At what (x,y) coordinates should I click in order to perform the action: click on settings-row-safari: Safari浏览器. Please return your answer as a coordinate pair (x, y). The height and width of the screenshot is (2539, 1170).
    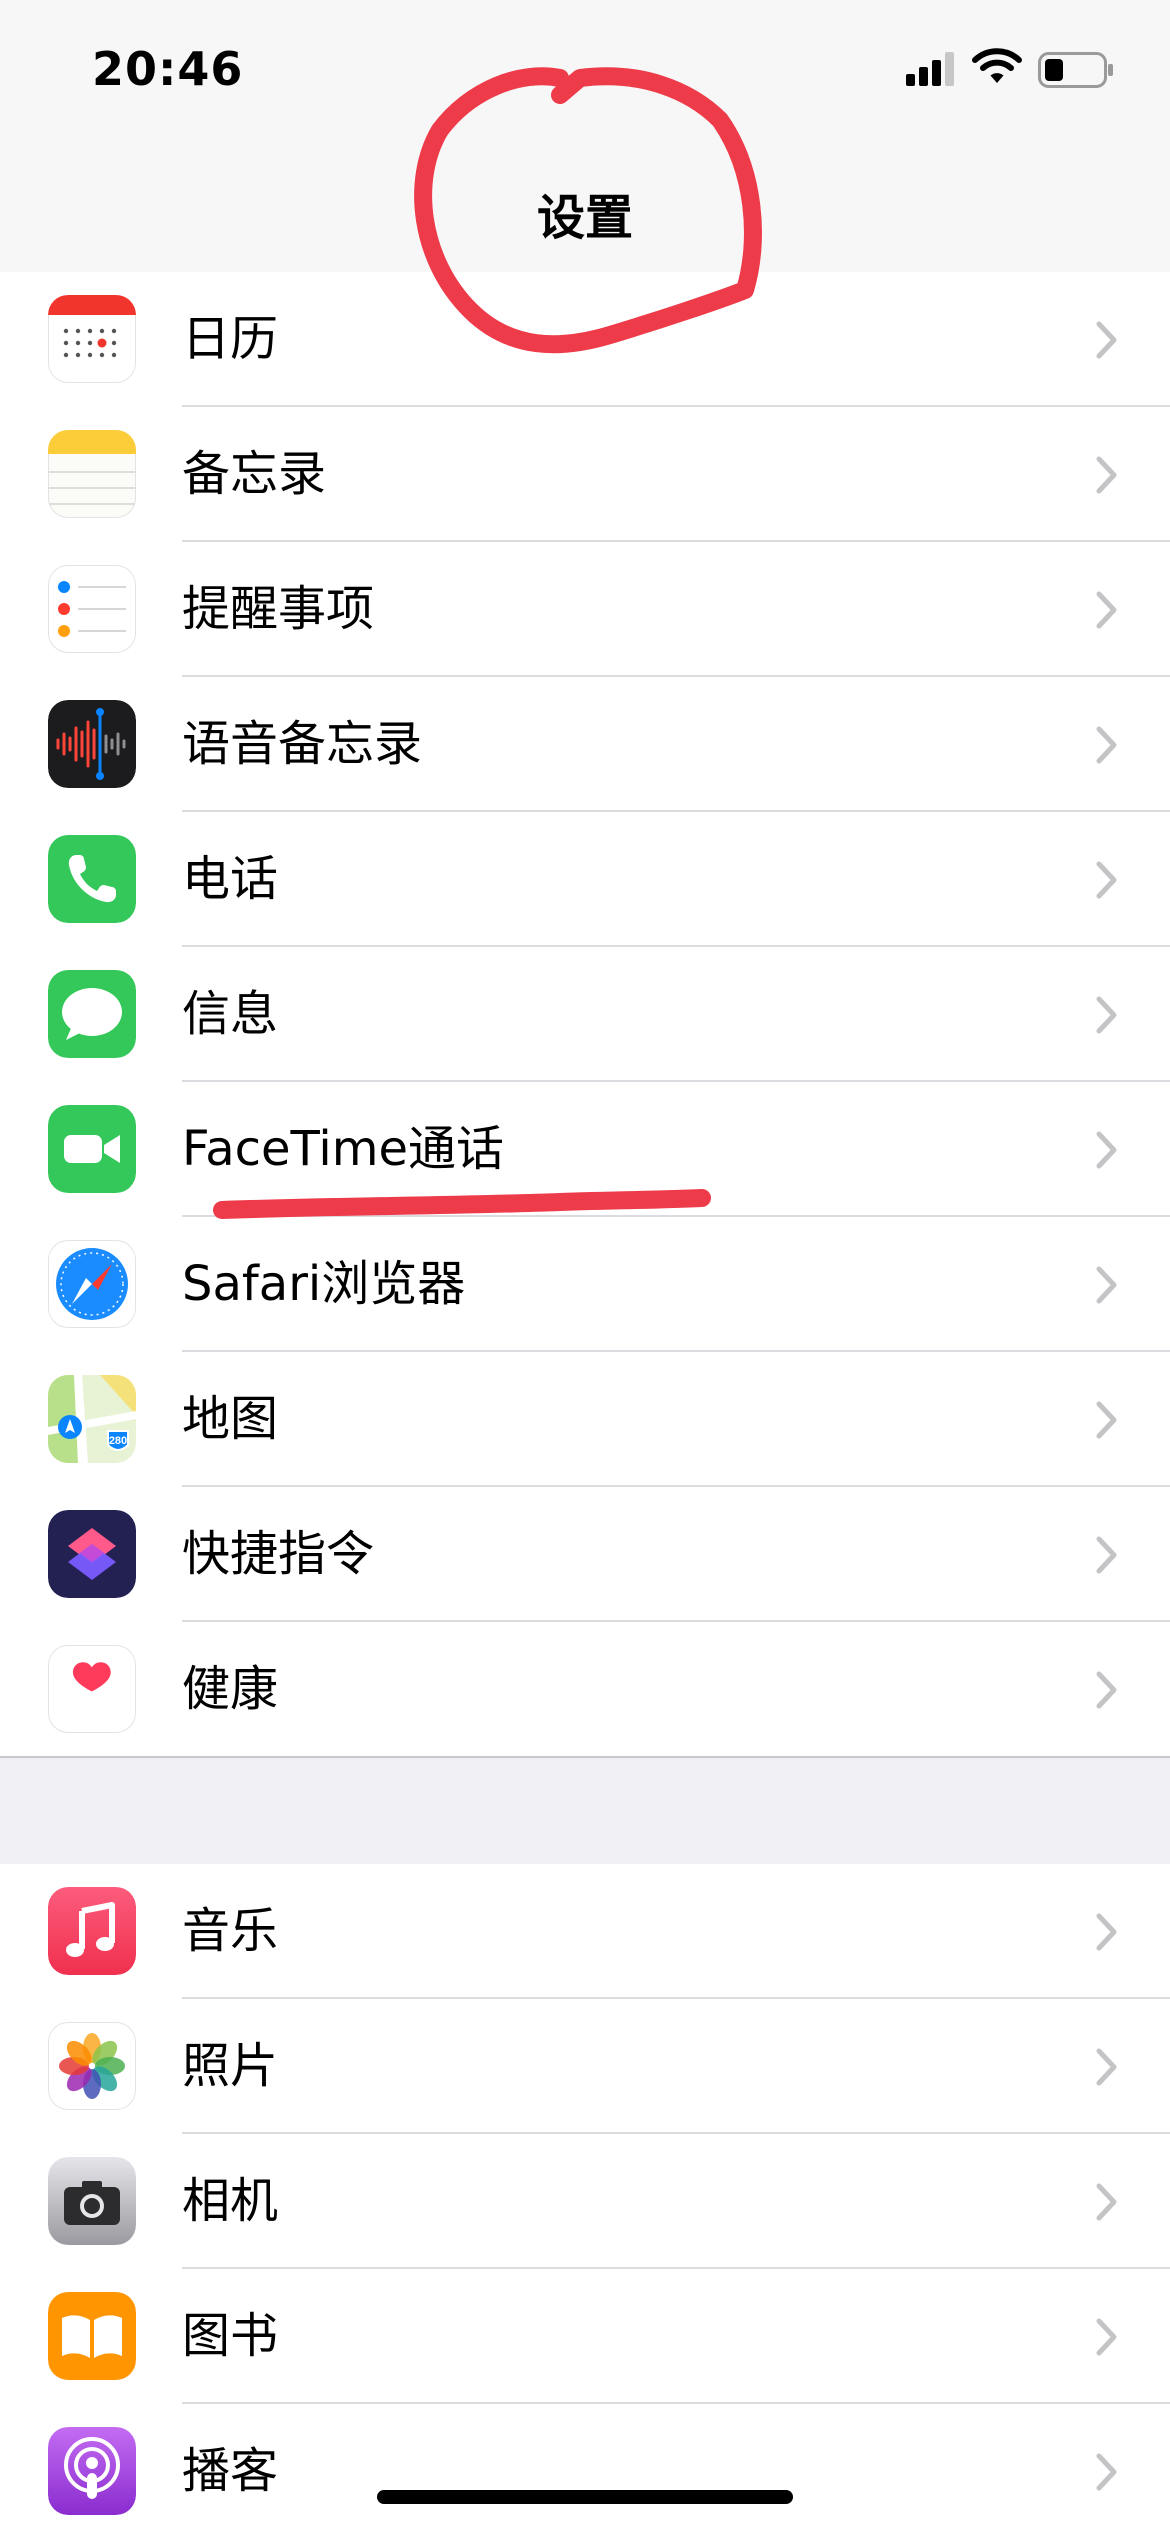
    Looking at the image, I should click on (585, 1284).